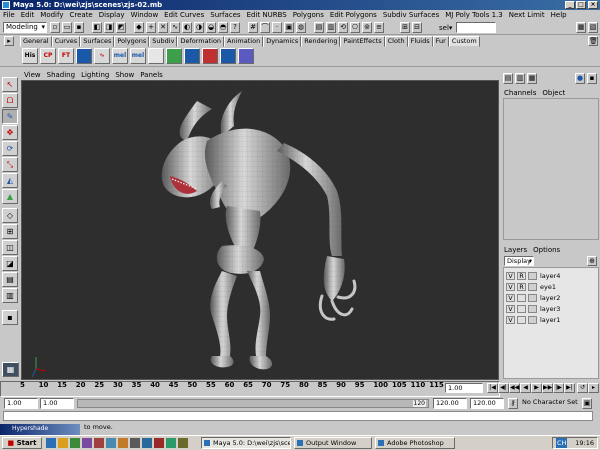 This screenshot has height=450, width=600. Describe the element at coordinates (580, 78) in the screenshot. I see `channel-box-sphere-icon: ●` at that location.